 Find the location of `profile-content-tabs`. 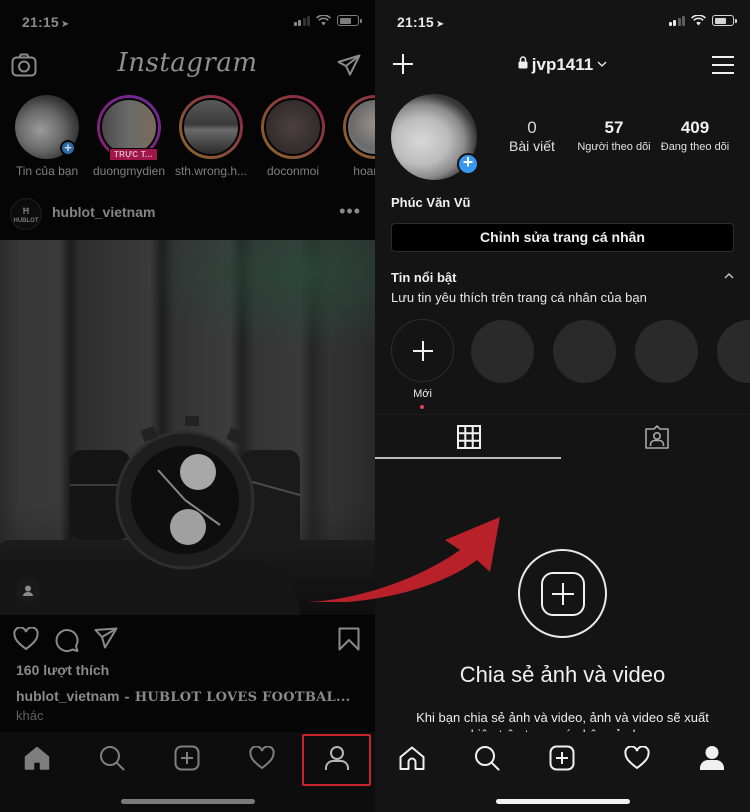

profile-content-tabs is located at coordinates (562, 437).